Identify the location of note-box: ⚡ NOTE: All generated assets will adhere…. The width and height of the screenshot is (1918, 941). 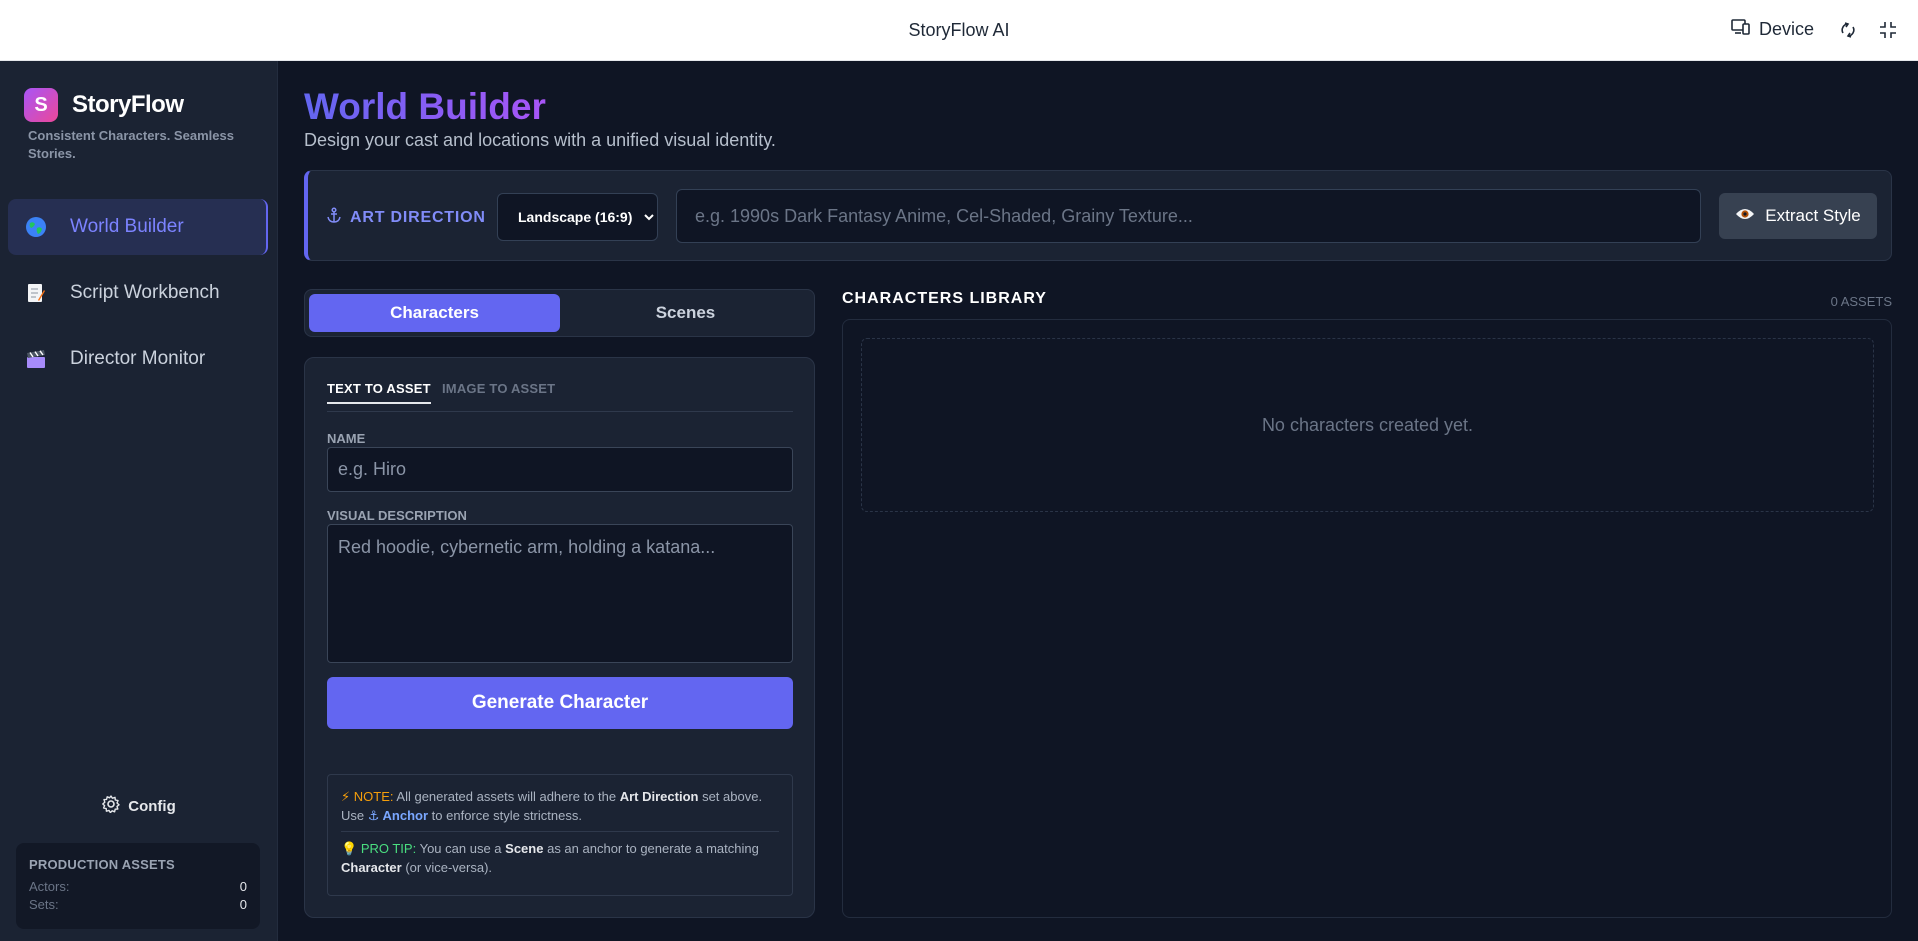
(560, 835).